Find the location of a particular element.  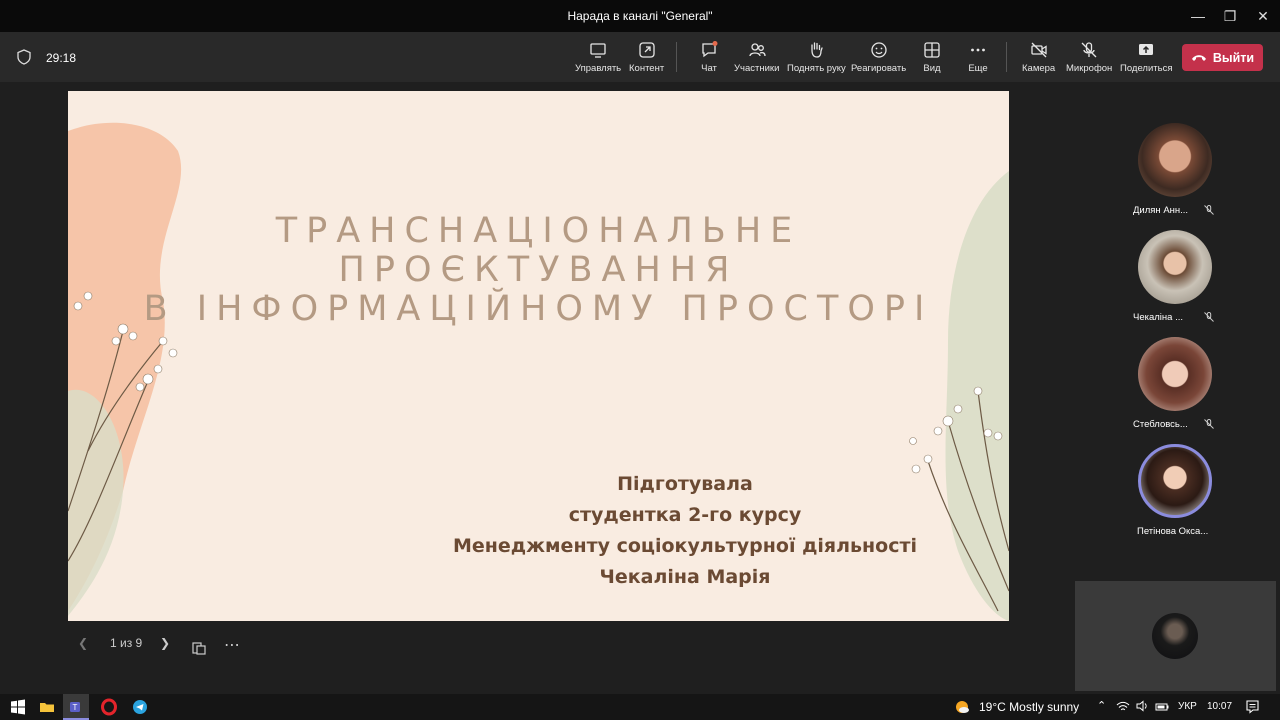

next-slide-icon: ❯ is located at coordinates (165, 646).